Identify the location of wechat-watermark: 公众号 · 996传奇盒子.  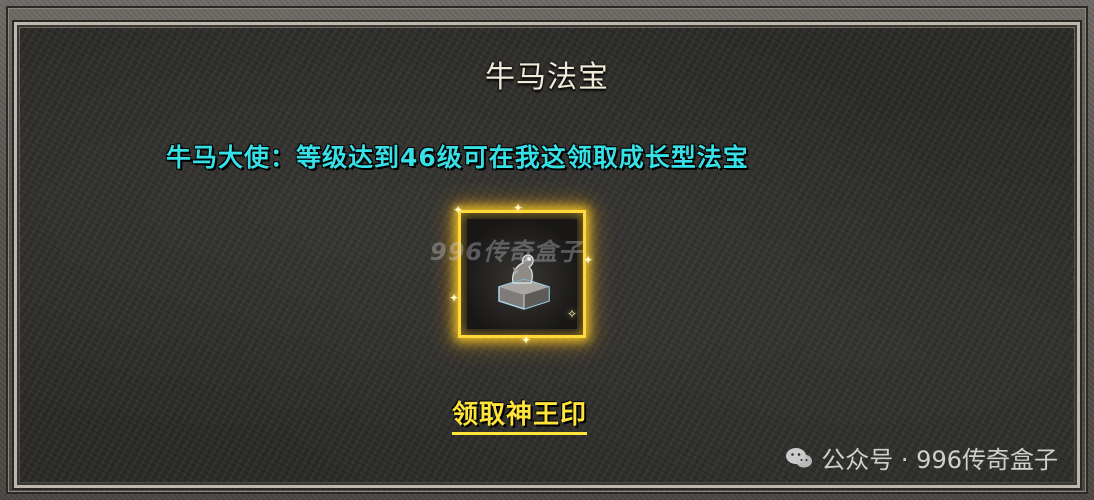
(921, 457).